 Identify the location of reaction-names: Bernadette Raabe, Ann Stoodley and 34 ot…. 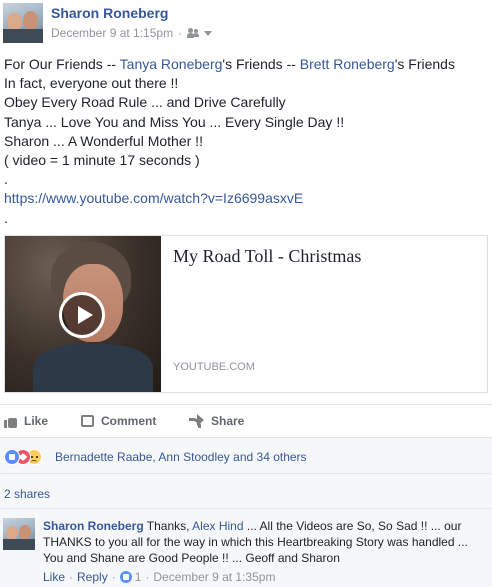
(181, 457).